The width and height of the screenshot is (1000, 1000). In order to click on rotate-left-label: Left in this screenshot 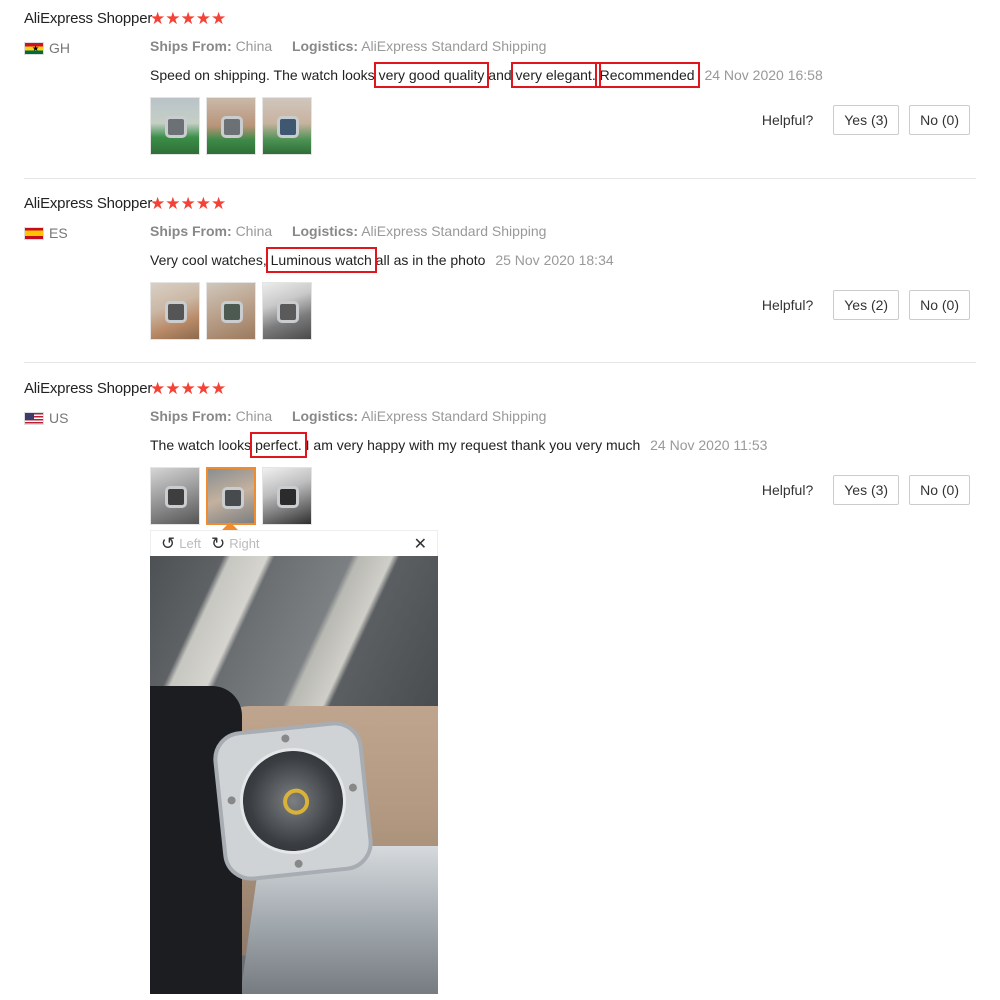, I will do `click(190, 543)`.